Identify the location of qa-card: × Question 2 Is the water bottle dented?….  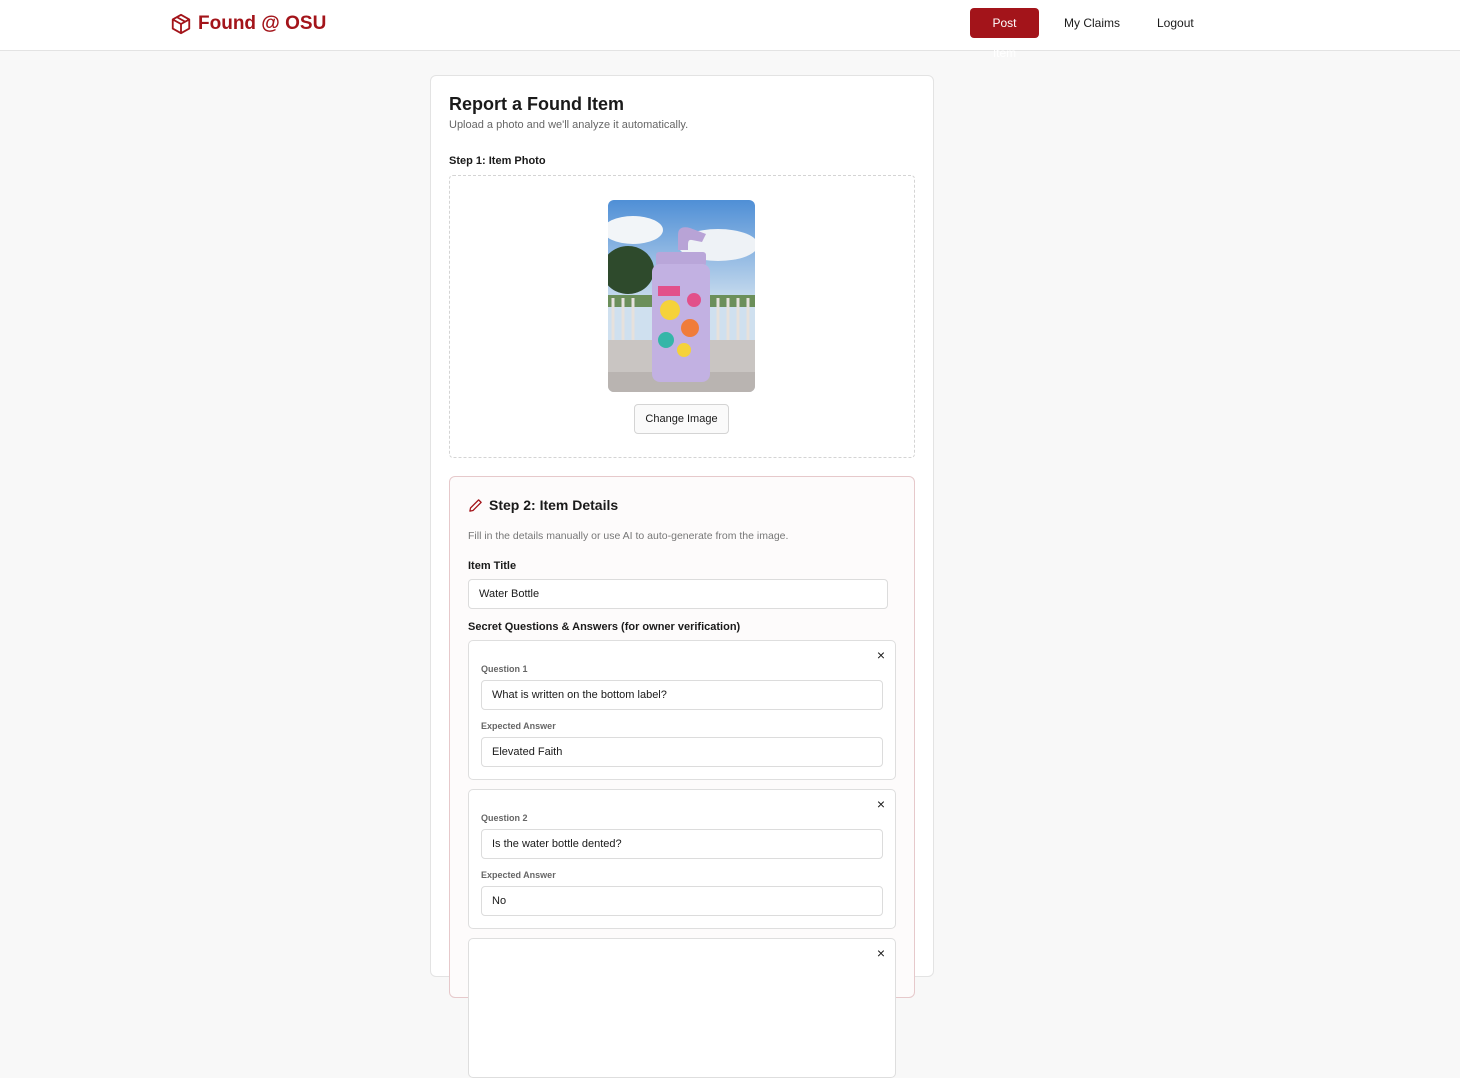
(682, 859).